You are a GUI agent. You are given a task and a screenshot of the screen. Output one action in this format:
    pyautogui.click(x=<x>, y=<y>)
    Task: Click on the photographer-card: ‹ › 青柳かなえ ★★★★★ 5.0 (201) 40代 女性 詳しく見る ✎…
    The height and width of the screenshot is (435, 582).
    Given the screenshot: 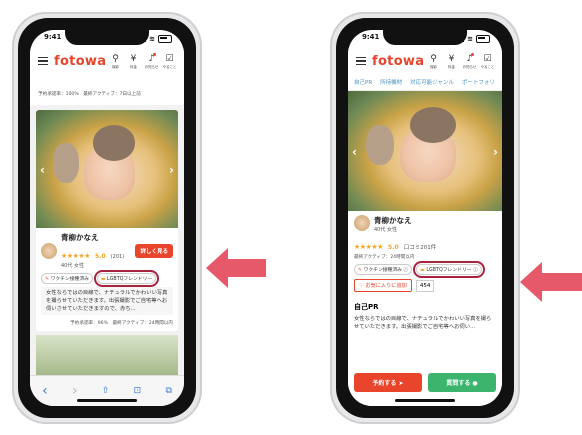 What is the action you would take?
    pyautogui.click(x=107, y=220)
    